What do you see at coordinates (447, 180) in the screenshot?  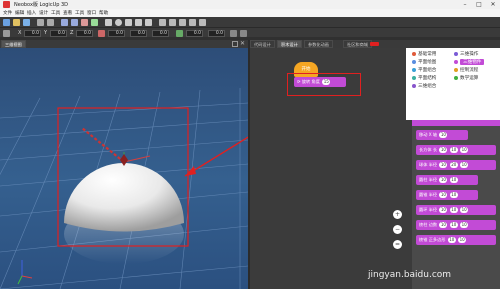 I see `palette-block-cylinder: 圆柱 半径 10 10` at bounding box center [447, 180].